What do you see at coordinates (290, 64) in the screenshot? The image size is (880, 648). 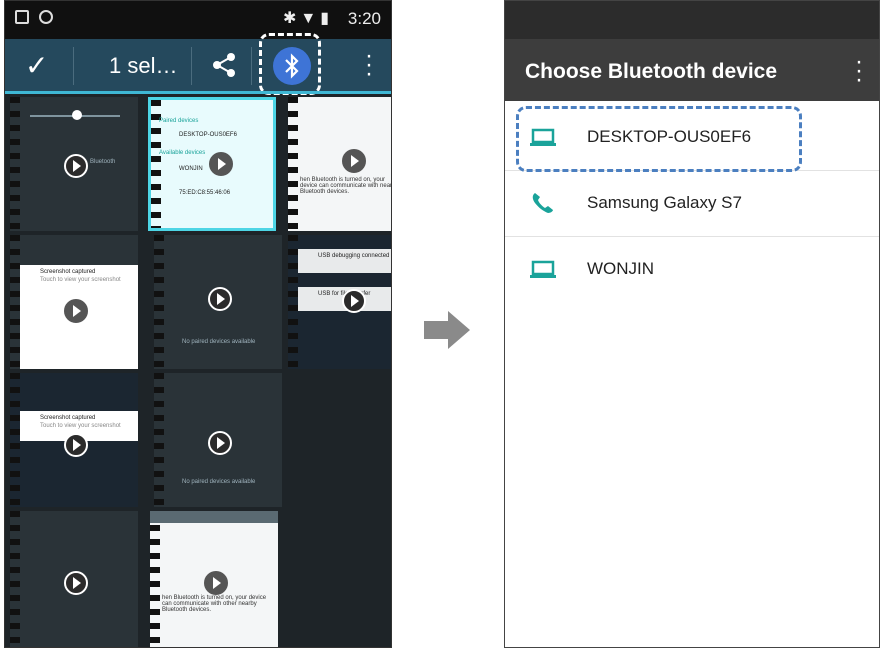 I see `bluetooth-highlight-frame` at bounding box center [290, 64].